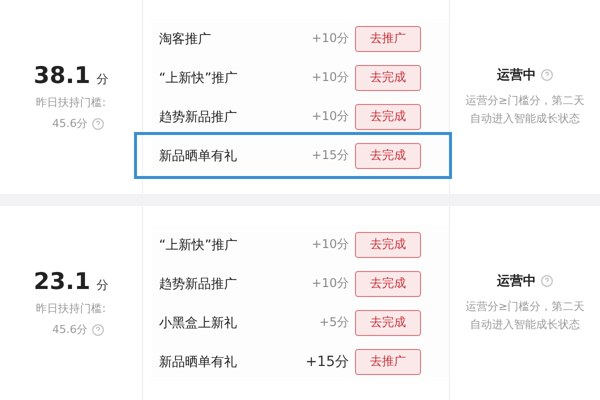 The image size is (600, 400). What do you see at coordinates (62, 282) in the screenshot?
I see `score-value: 23.1` at bounding box center [62, 282].